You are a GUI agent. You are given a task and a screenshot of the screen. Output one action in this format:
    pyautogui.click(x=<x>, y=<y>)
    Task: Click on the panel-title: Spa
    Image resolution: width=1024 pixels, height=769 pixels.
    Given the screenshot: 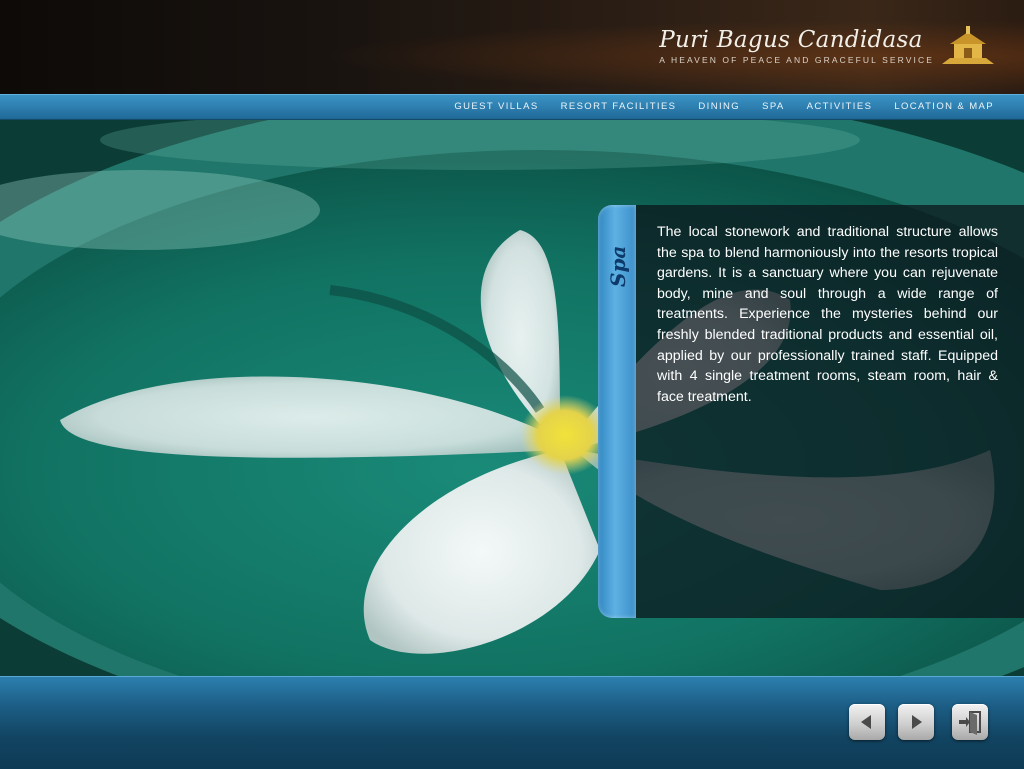 What is the action you would take?
    pyautogui.click(x=618, y=266)
    